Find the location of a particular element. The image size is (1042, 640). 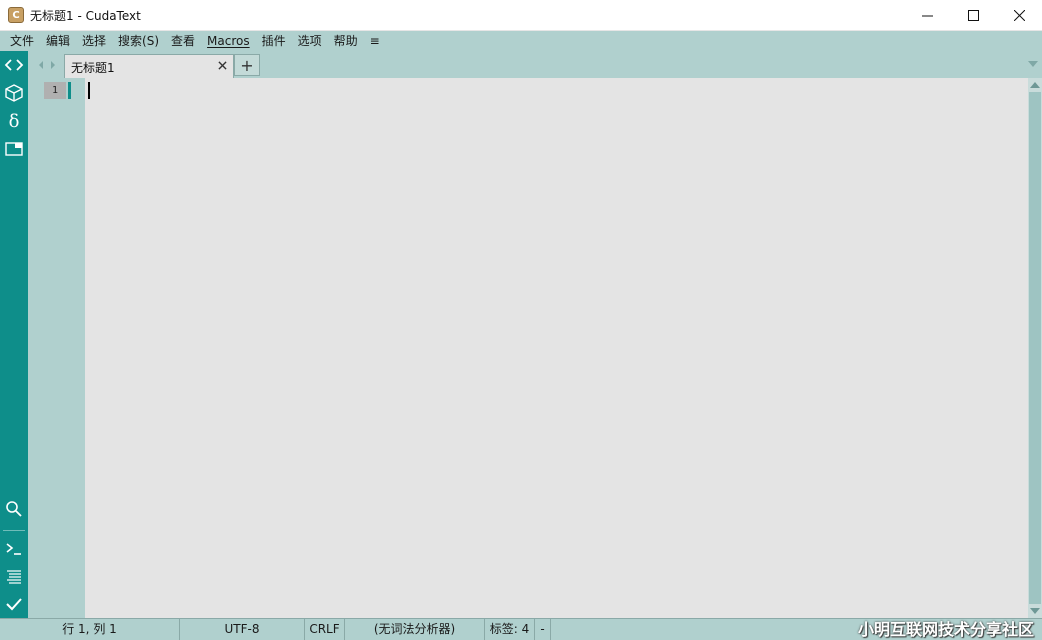

terminal-icon is located at coordinates (13, 549).